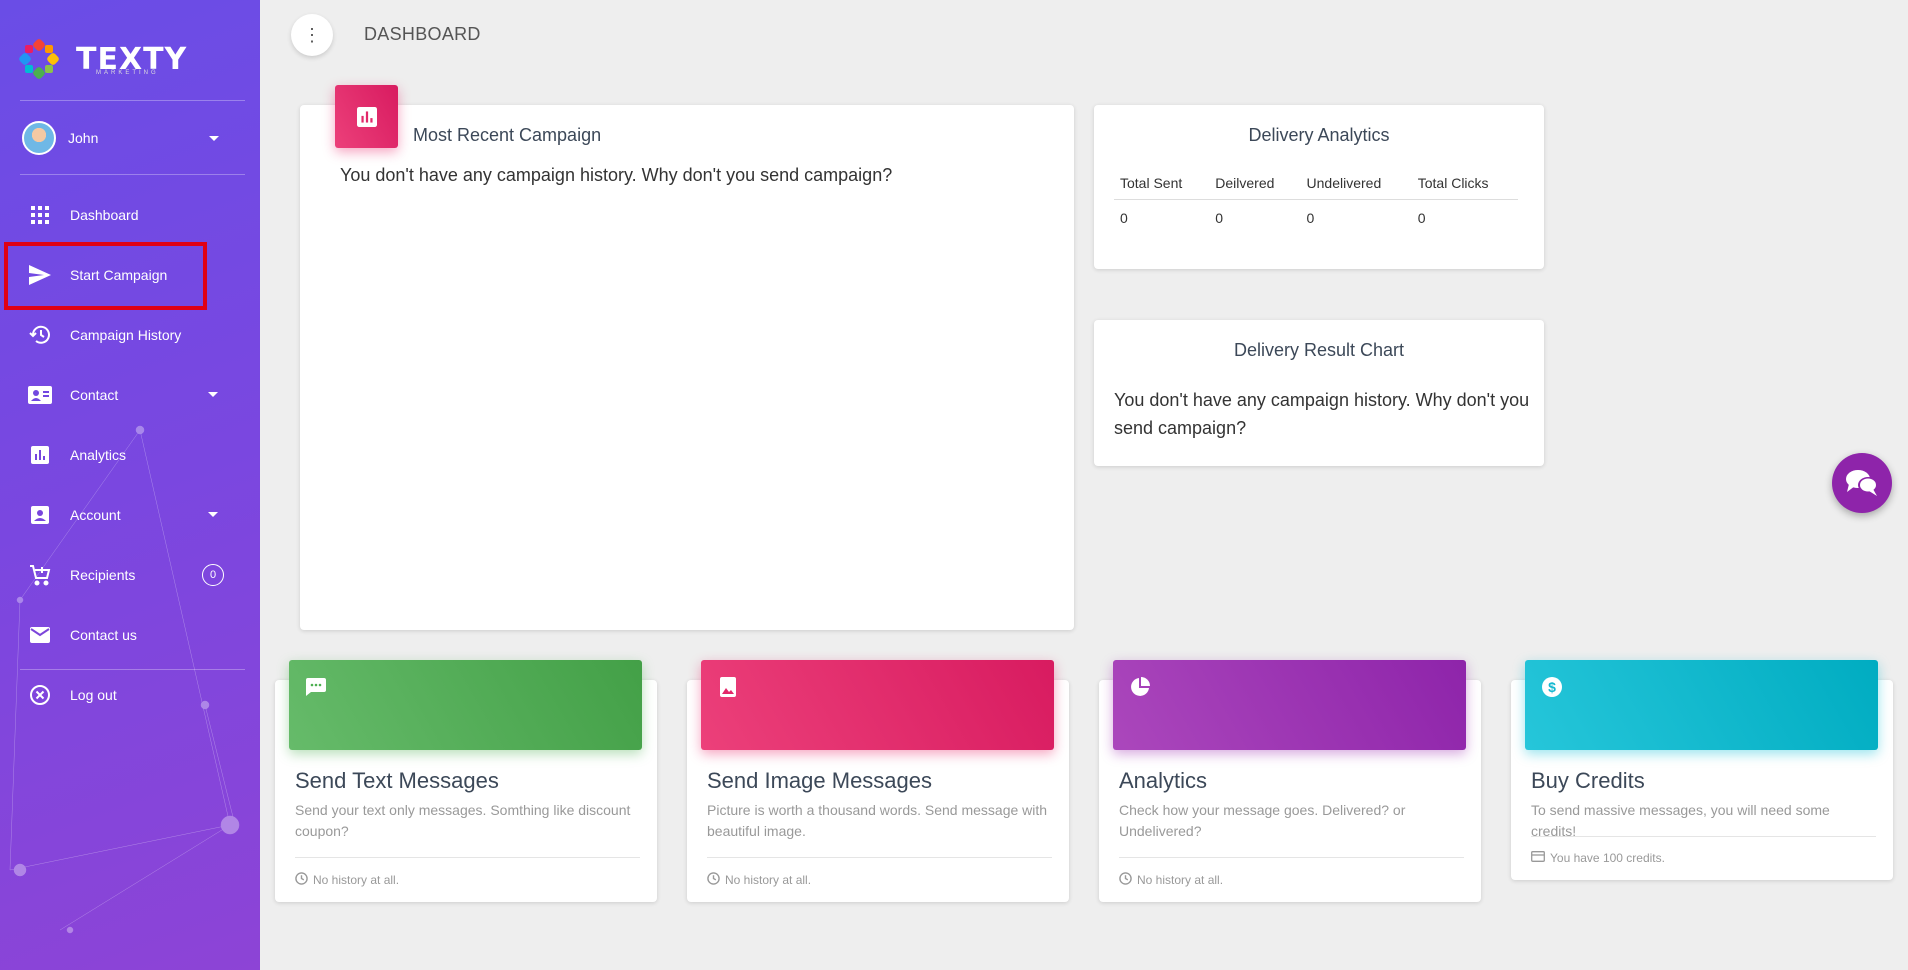 The height and width of the screenshot is (970, 1908). I want to click on sidebar-item-label: Contact, so click(94, 395).